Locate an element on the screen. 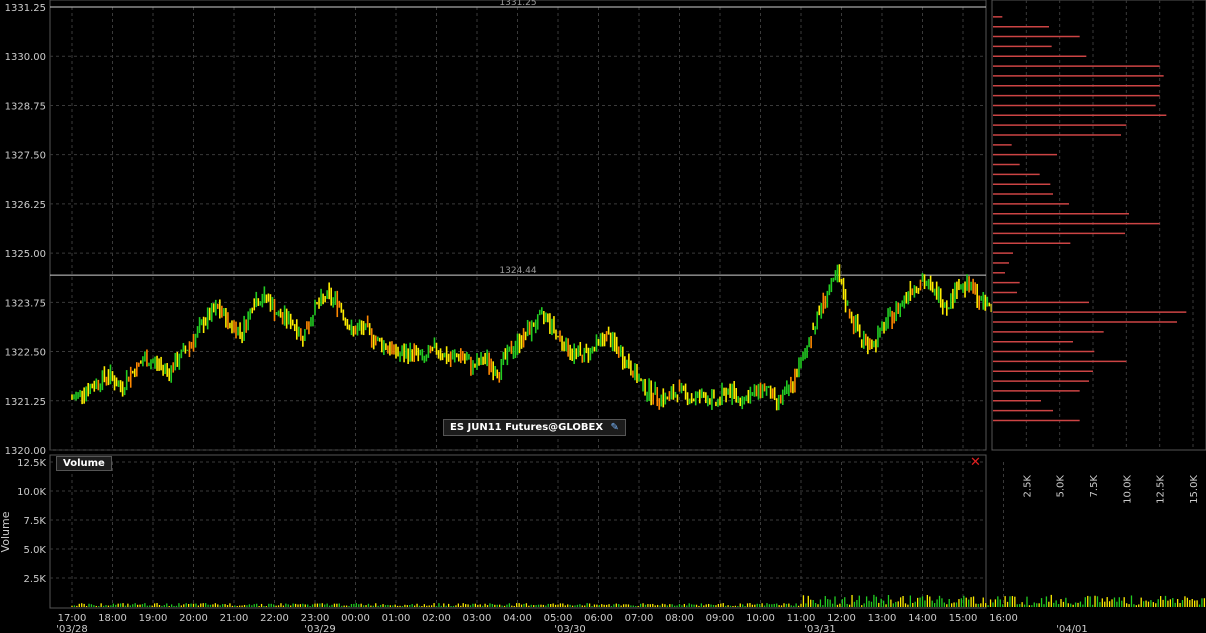  price-tick-label: 1327.50 is located at coordinates (25, 156).